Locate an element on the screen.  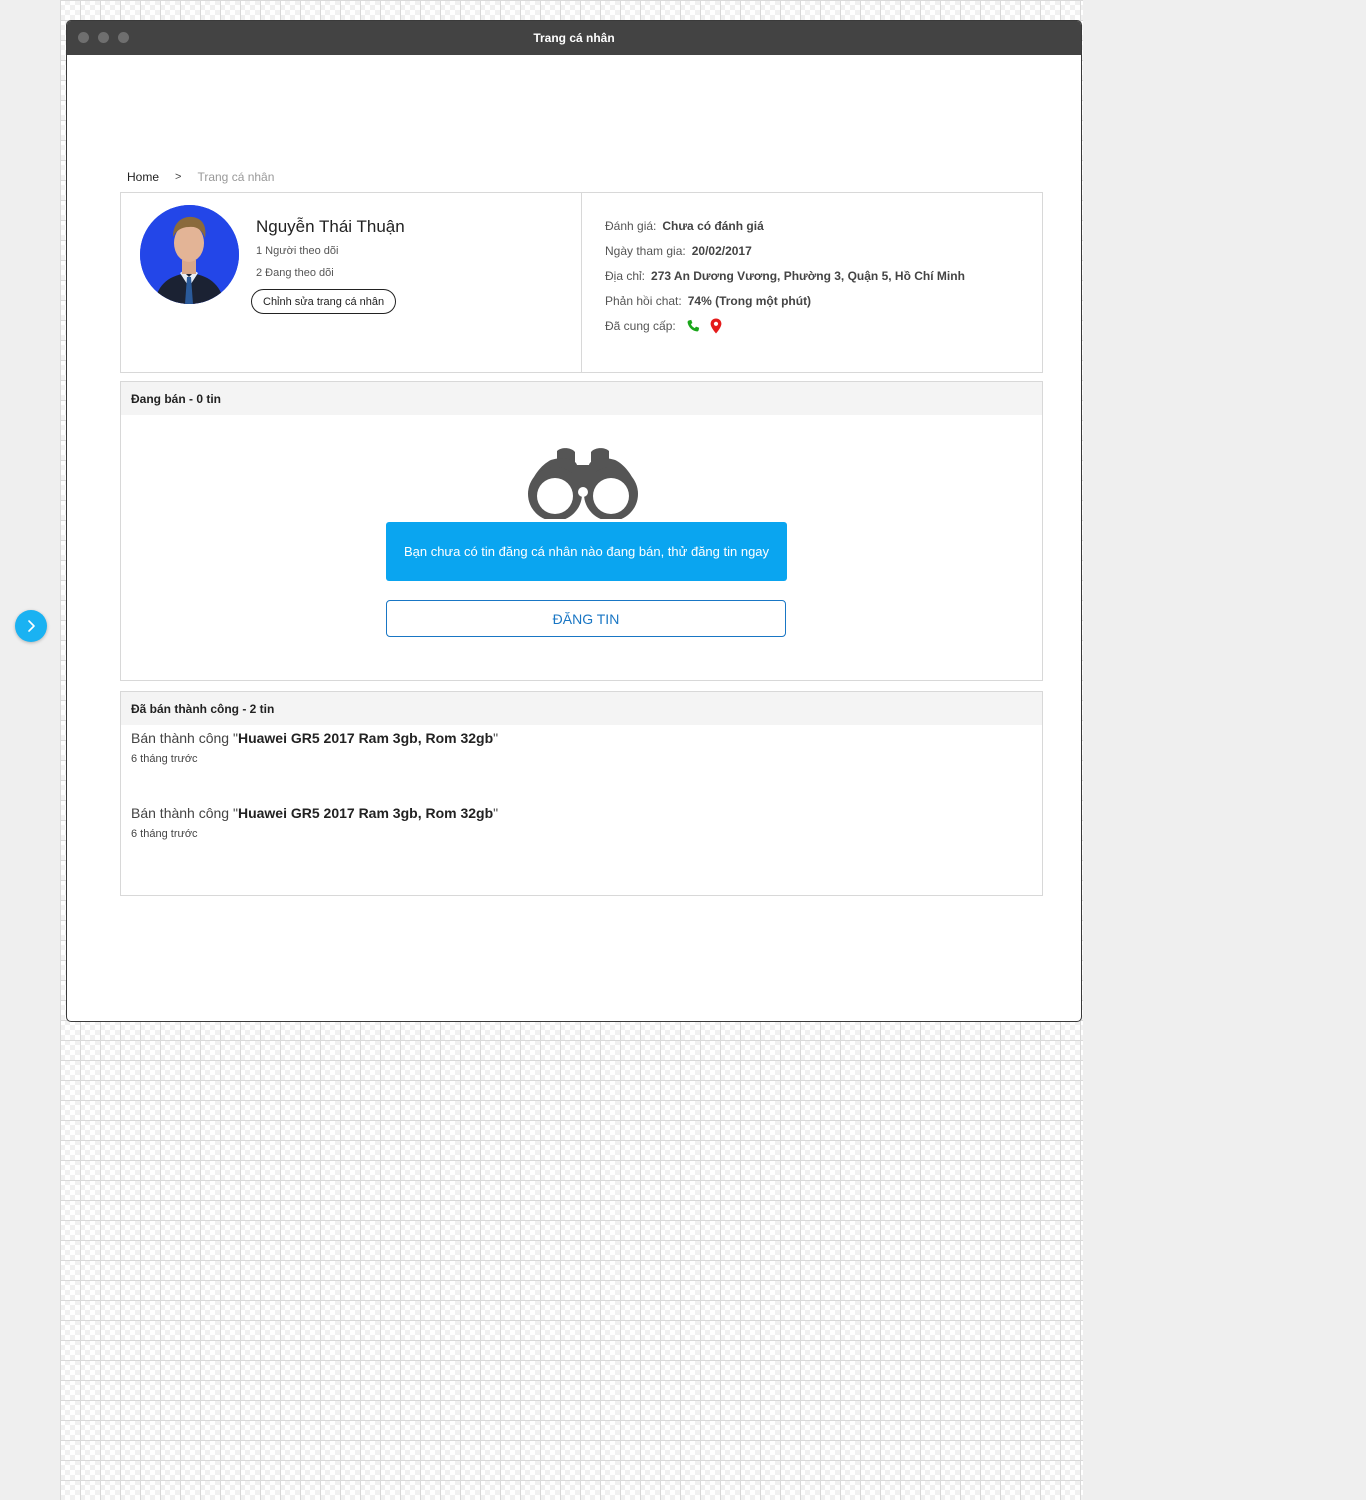
binoculars-icon is located at coordinates (583, 483).